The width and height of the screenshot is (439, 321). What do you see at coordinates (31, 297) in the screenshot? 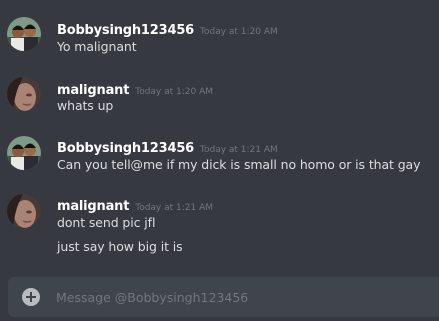
I see `plus-circle-icon` at bounding box center [31, 297].